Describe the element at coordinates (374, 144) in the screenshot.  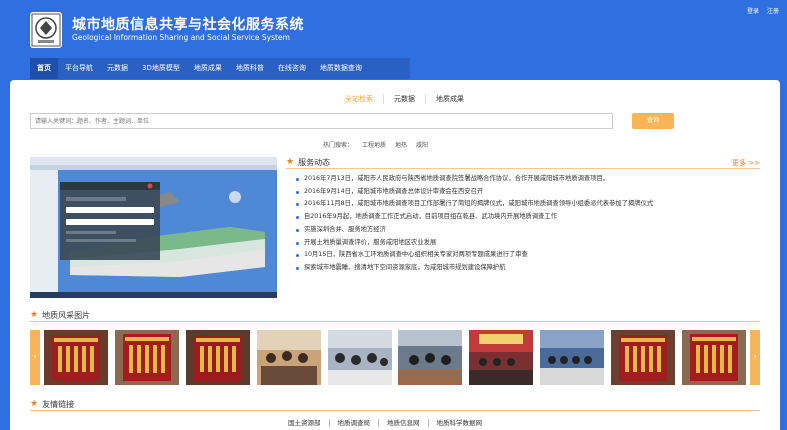
I see `hot-term-engineering: 工程地质` at that location.